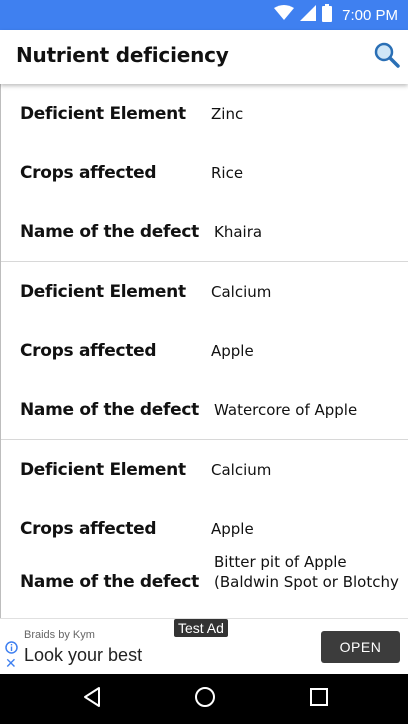 The image size is (408, 724). I want to click on home-icon, so click(205, 699).